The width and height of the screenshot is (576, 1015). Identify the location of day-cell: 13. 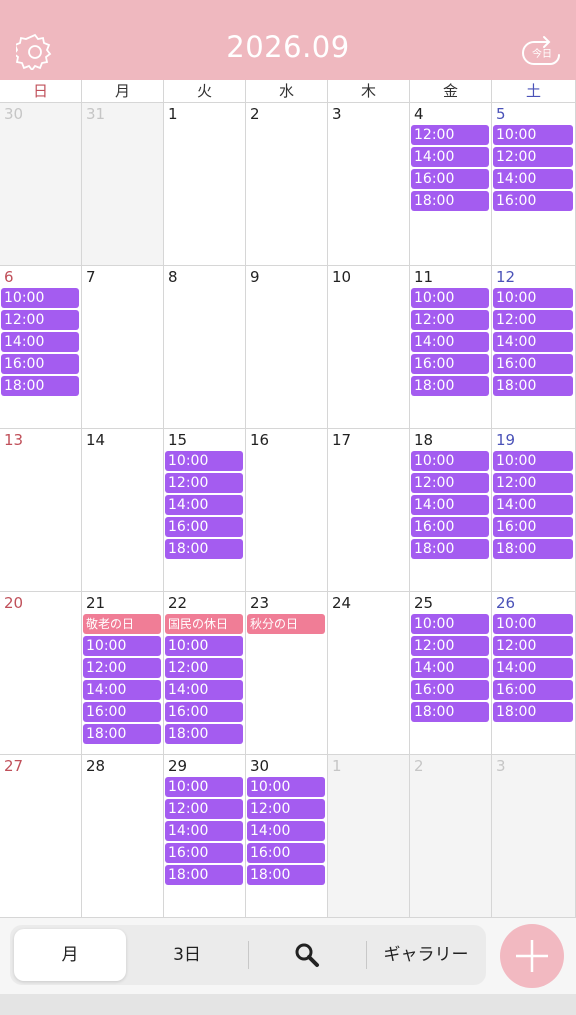
(41, 510).